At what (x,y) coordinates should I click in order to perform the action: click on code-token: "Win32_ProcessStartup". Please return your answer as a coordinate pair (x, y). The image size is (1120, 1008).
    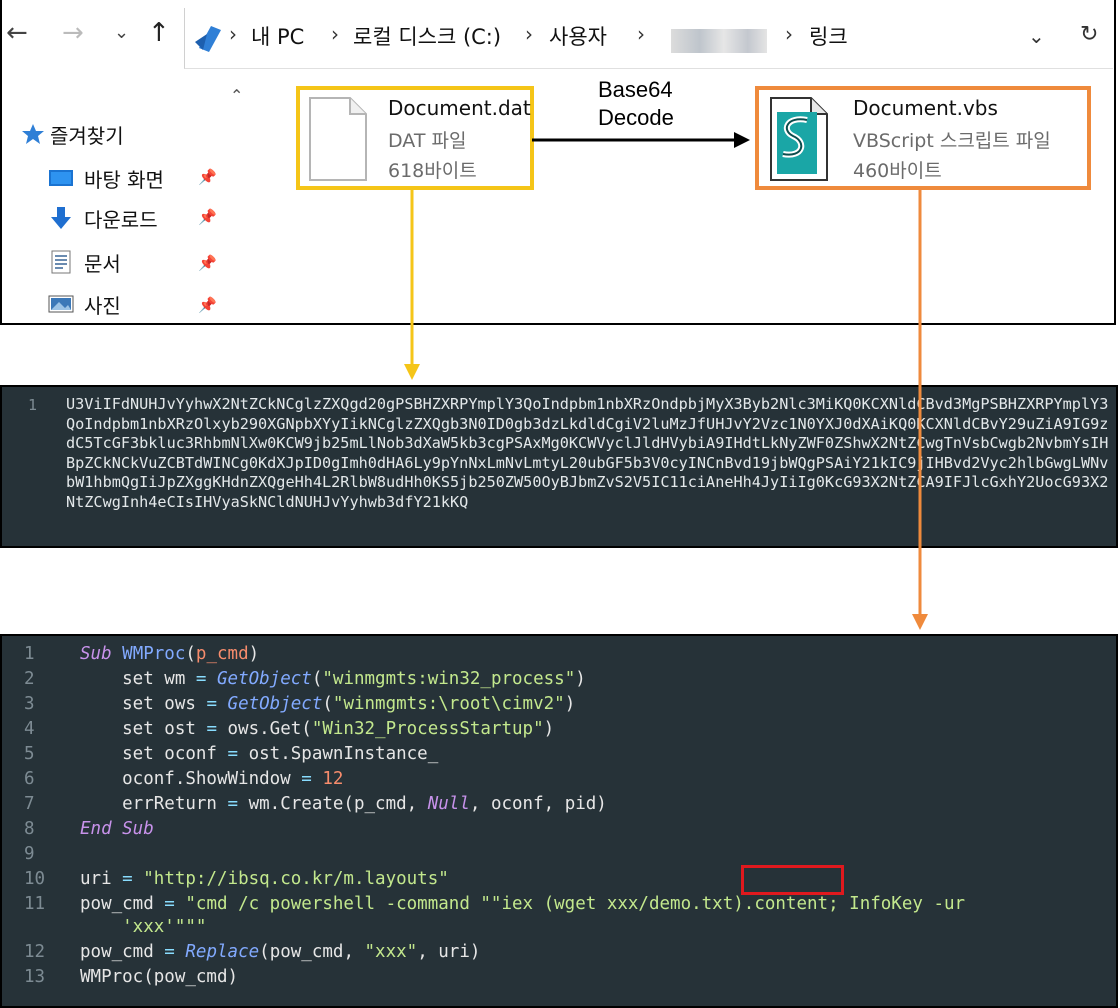
    Looking at the image, I should click on (427, 729).